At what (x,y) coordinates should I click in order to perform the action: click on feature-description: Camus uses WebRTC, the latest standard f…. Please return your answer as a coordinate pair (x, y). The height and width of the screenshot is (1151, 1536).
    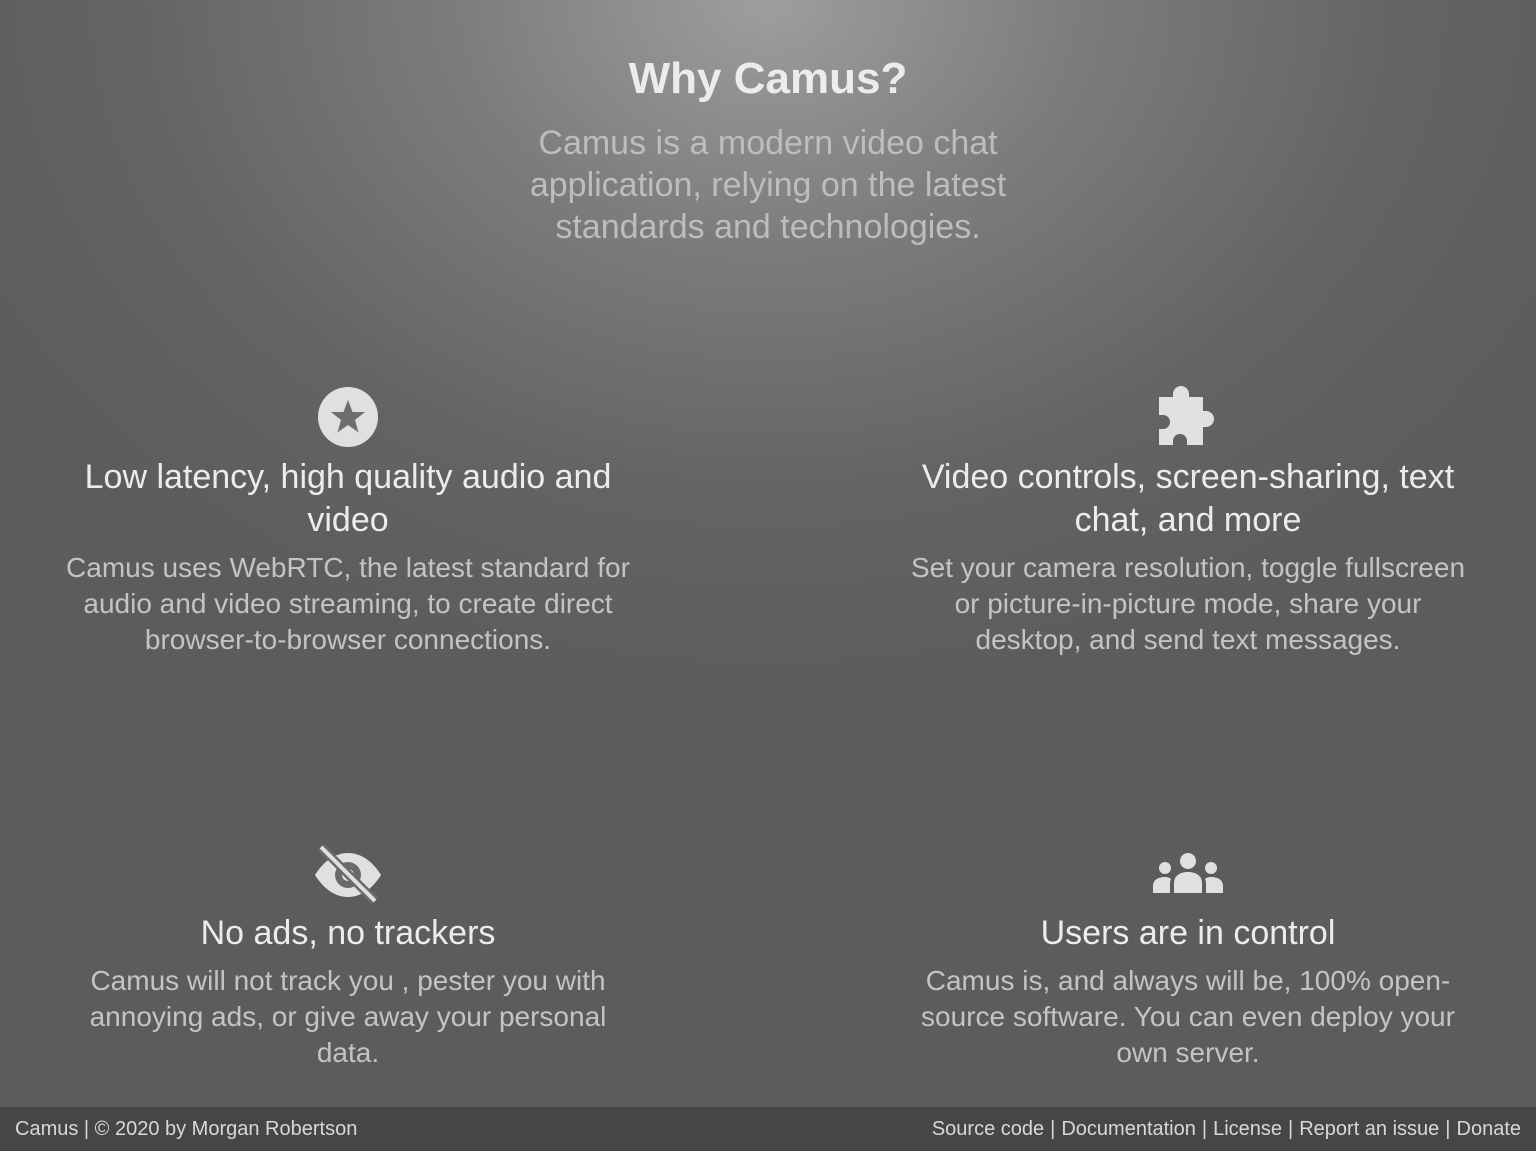
    Looking at the image, I should click on (348, 603).